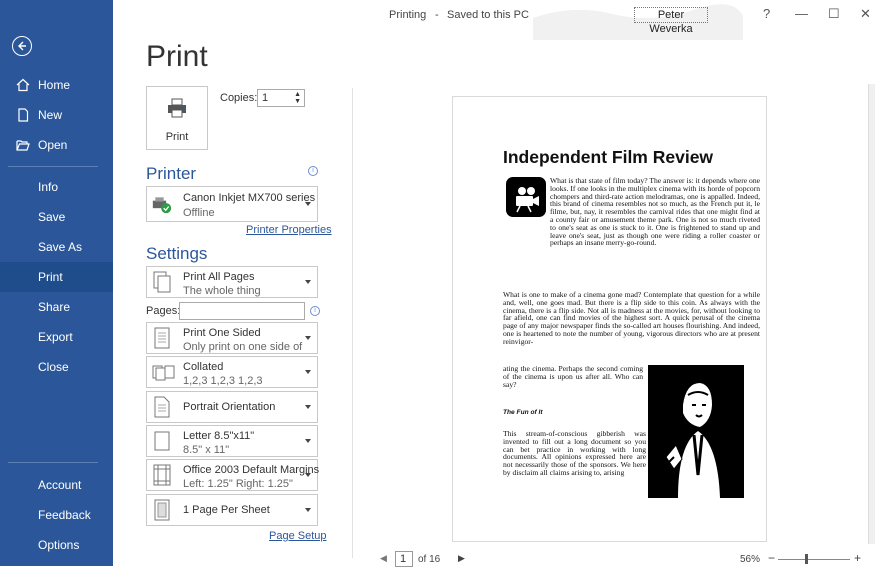 This screenshot has width=875, height=567. I want to click on nav-save: Save, so click(56, 217).